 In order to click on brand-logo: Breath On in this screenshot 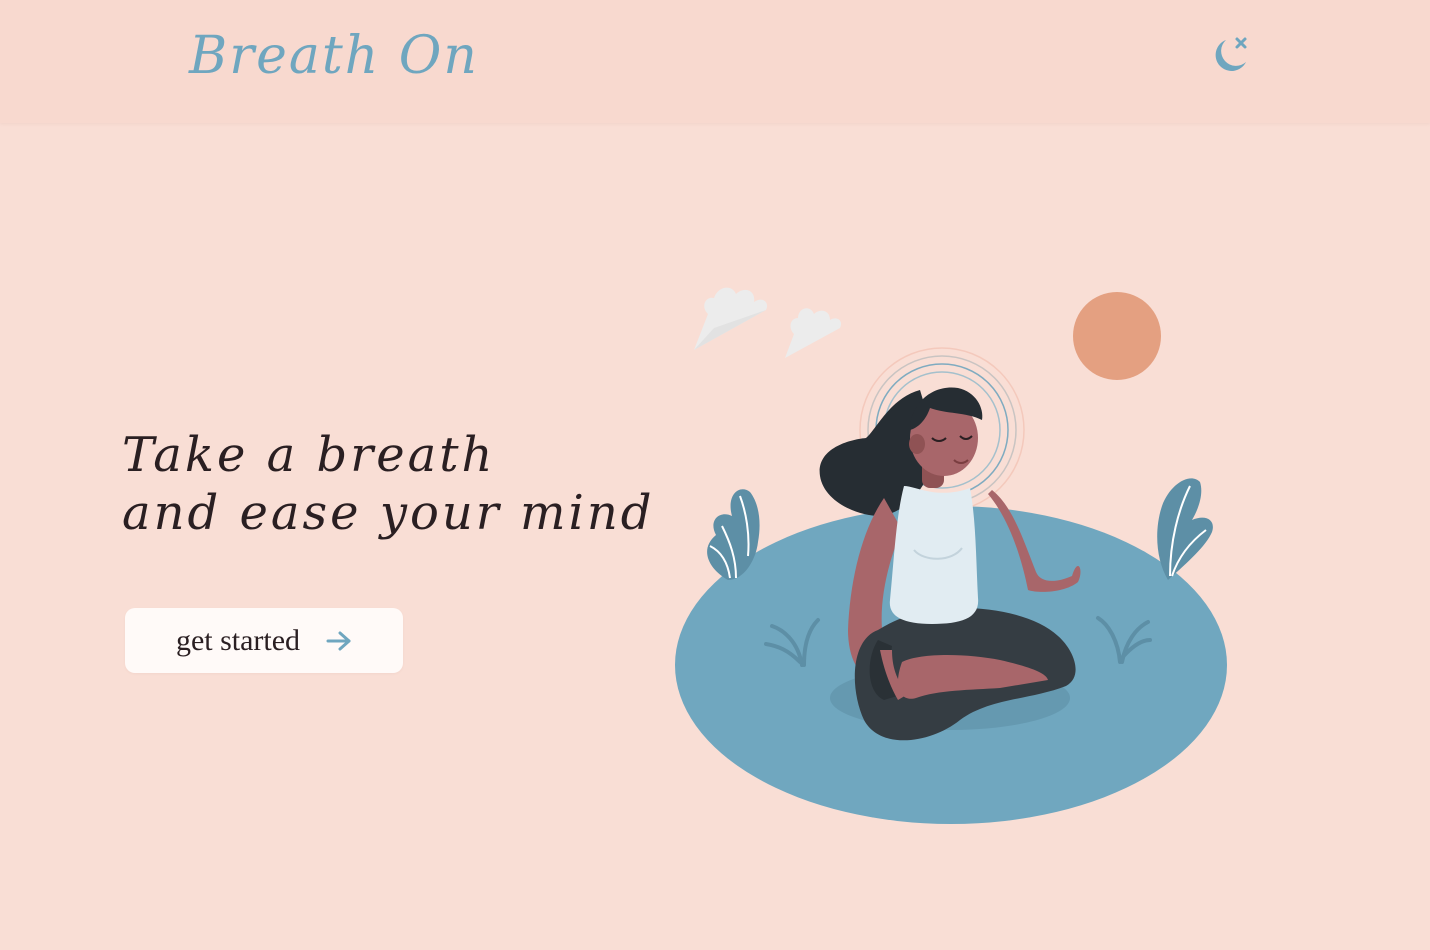, I will do `click(334, 56)`.